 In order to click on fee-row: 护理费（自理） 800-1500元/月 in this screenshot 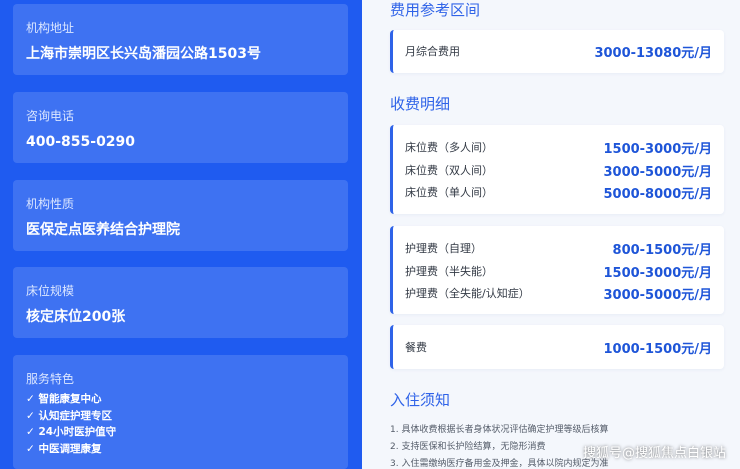, I will do `click(558, 248)`.